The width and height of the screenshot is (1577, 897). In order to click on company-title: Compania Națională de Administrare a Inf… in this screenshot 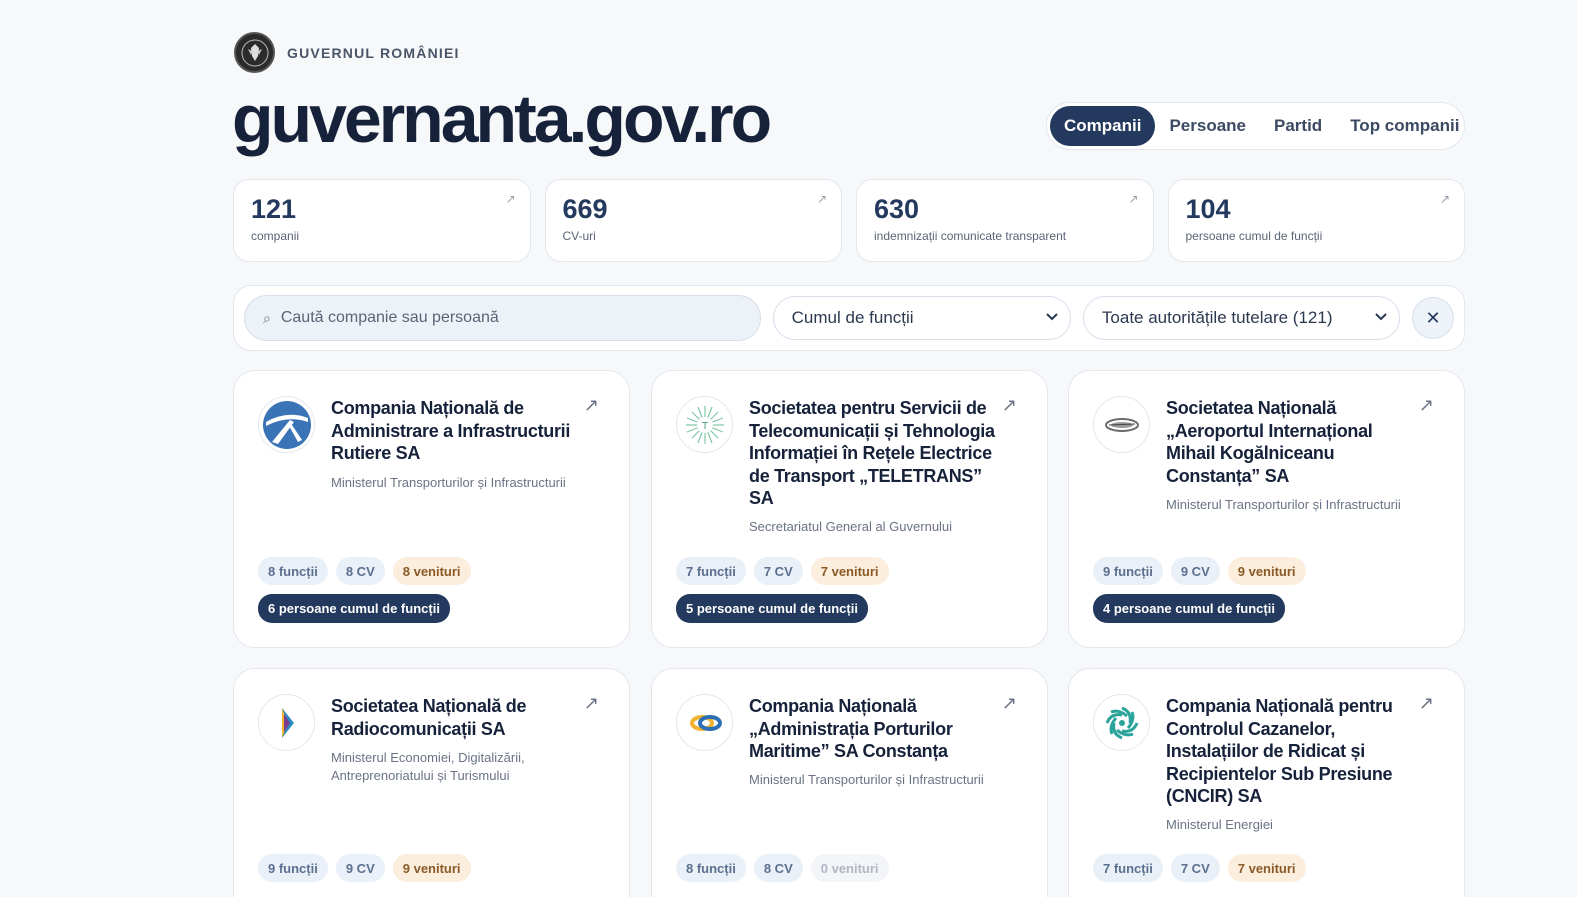, I will do `click(451, 430)`.